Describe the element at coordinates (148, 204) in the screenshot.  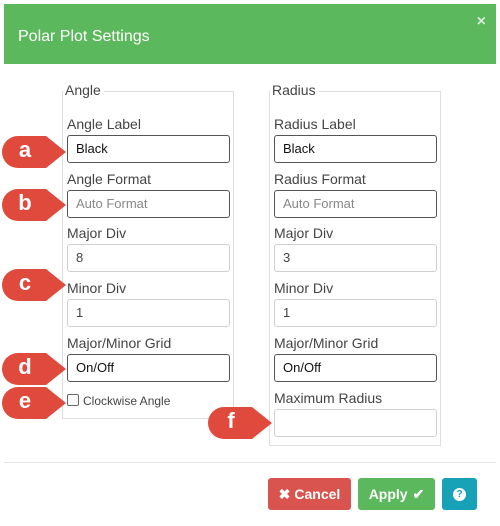
I see `angle-format-input: Auto Format` at that location.